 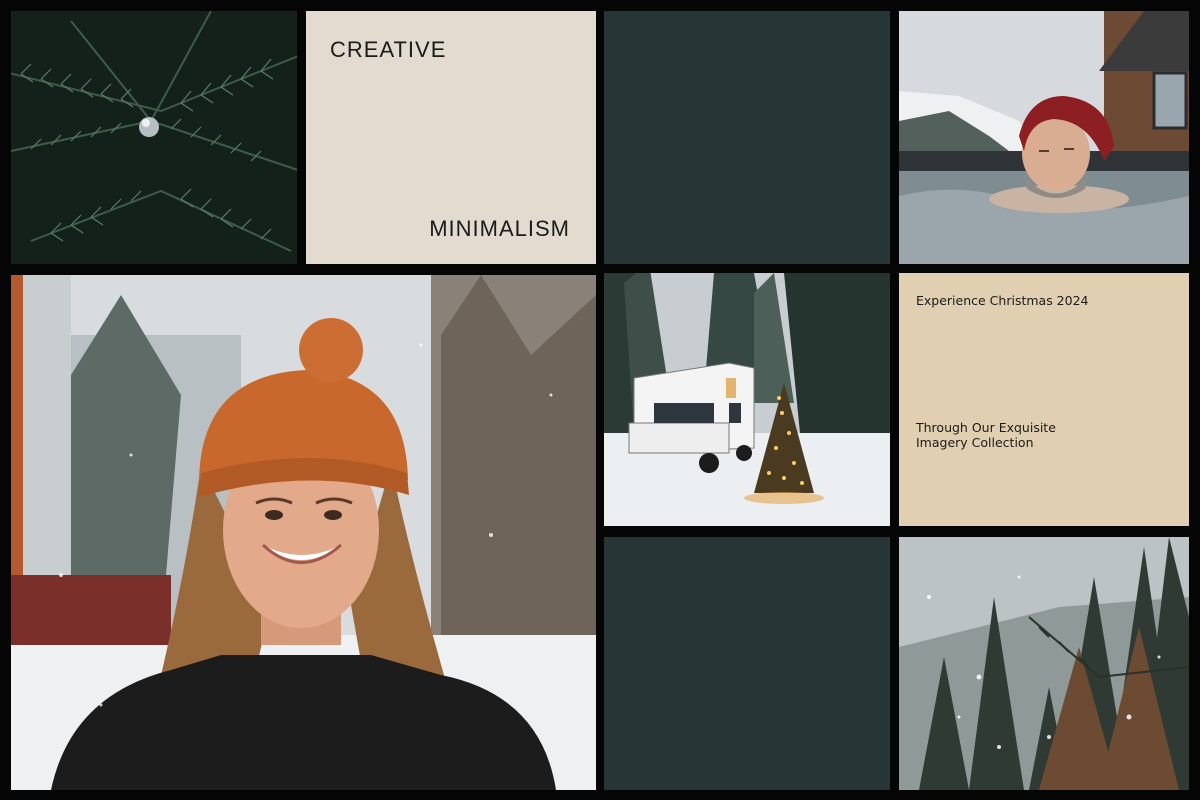 I want to click on christmas-subtitle-line: Through Our Exquisite, so click(x=986, y=427).